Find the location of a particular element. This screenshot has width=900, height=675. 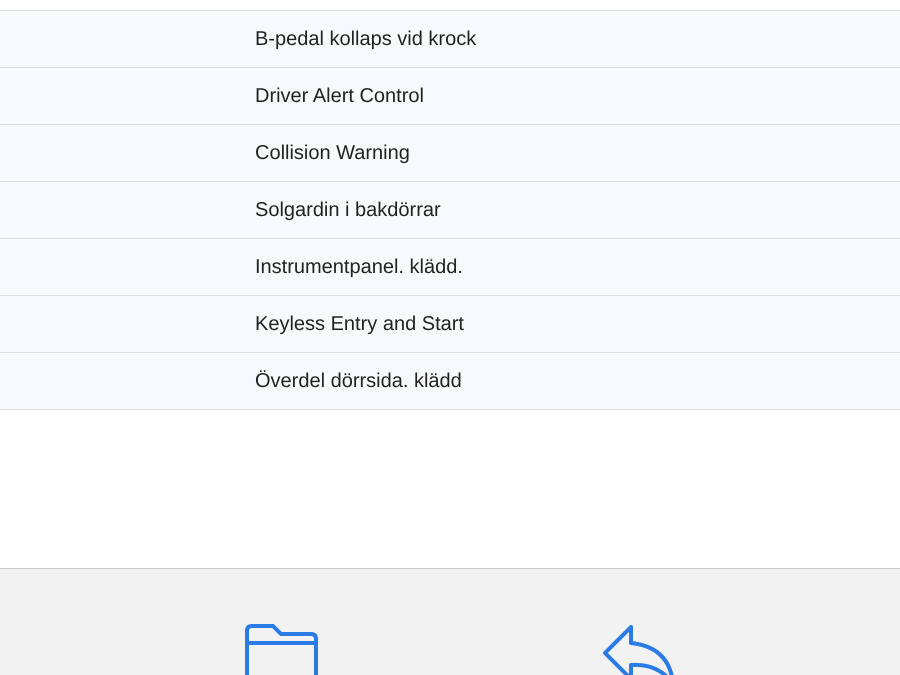

folder-icon is located at coordinates (281, 649).